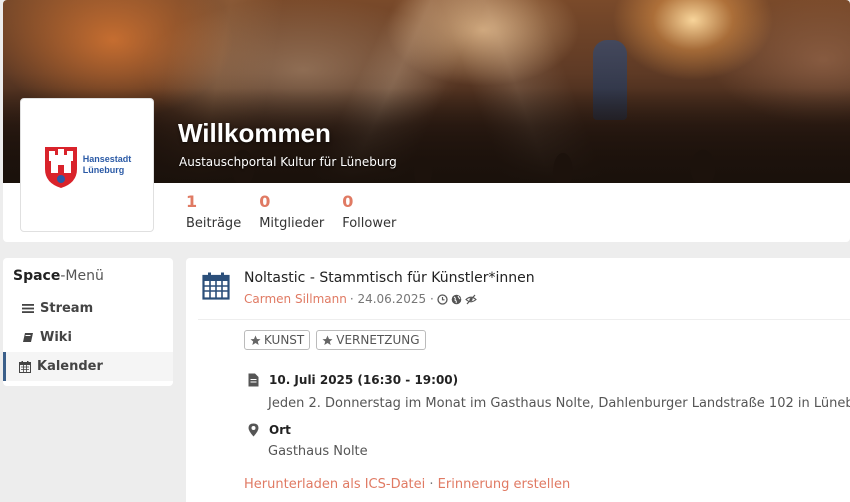 This screenshot has height=502, width=850. I want to click on space-logo: Hansestadt Lüneburg, so click(87, 165).